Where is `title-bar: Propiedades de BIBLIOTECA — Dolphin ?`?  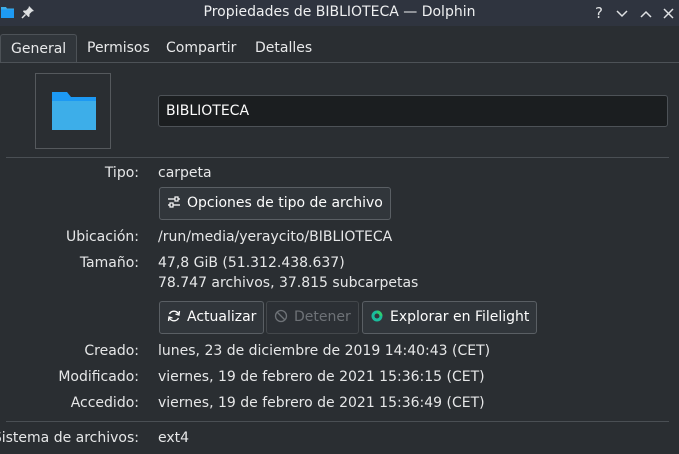 title-bar: Propiedades de BIBLIOTECA — Dolphin ? is located at coordinates (339, 13).